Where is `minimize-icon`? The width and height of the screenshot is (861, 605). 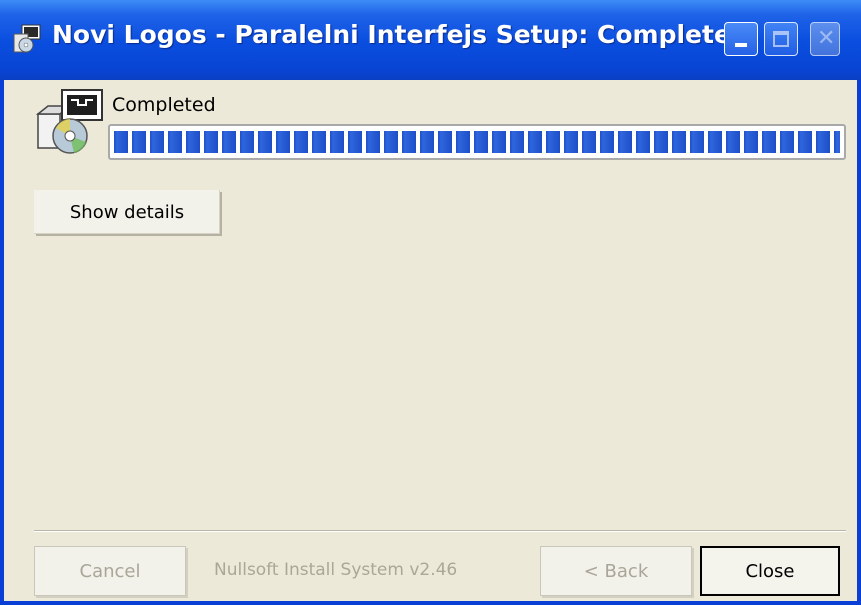
minimize-icon is located at coordinates (741, 45).